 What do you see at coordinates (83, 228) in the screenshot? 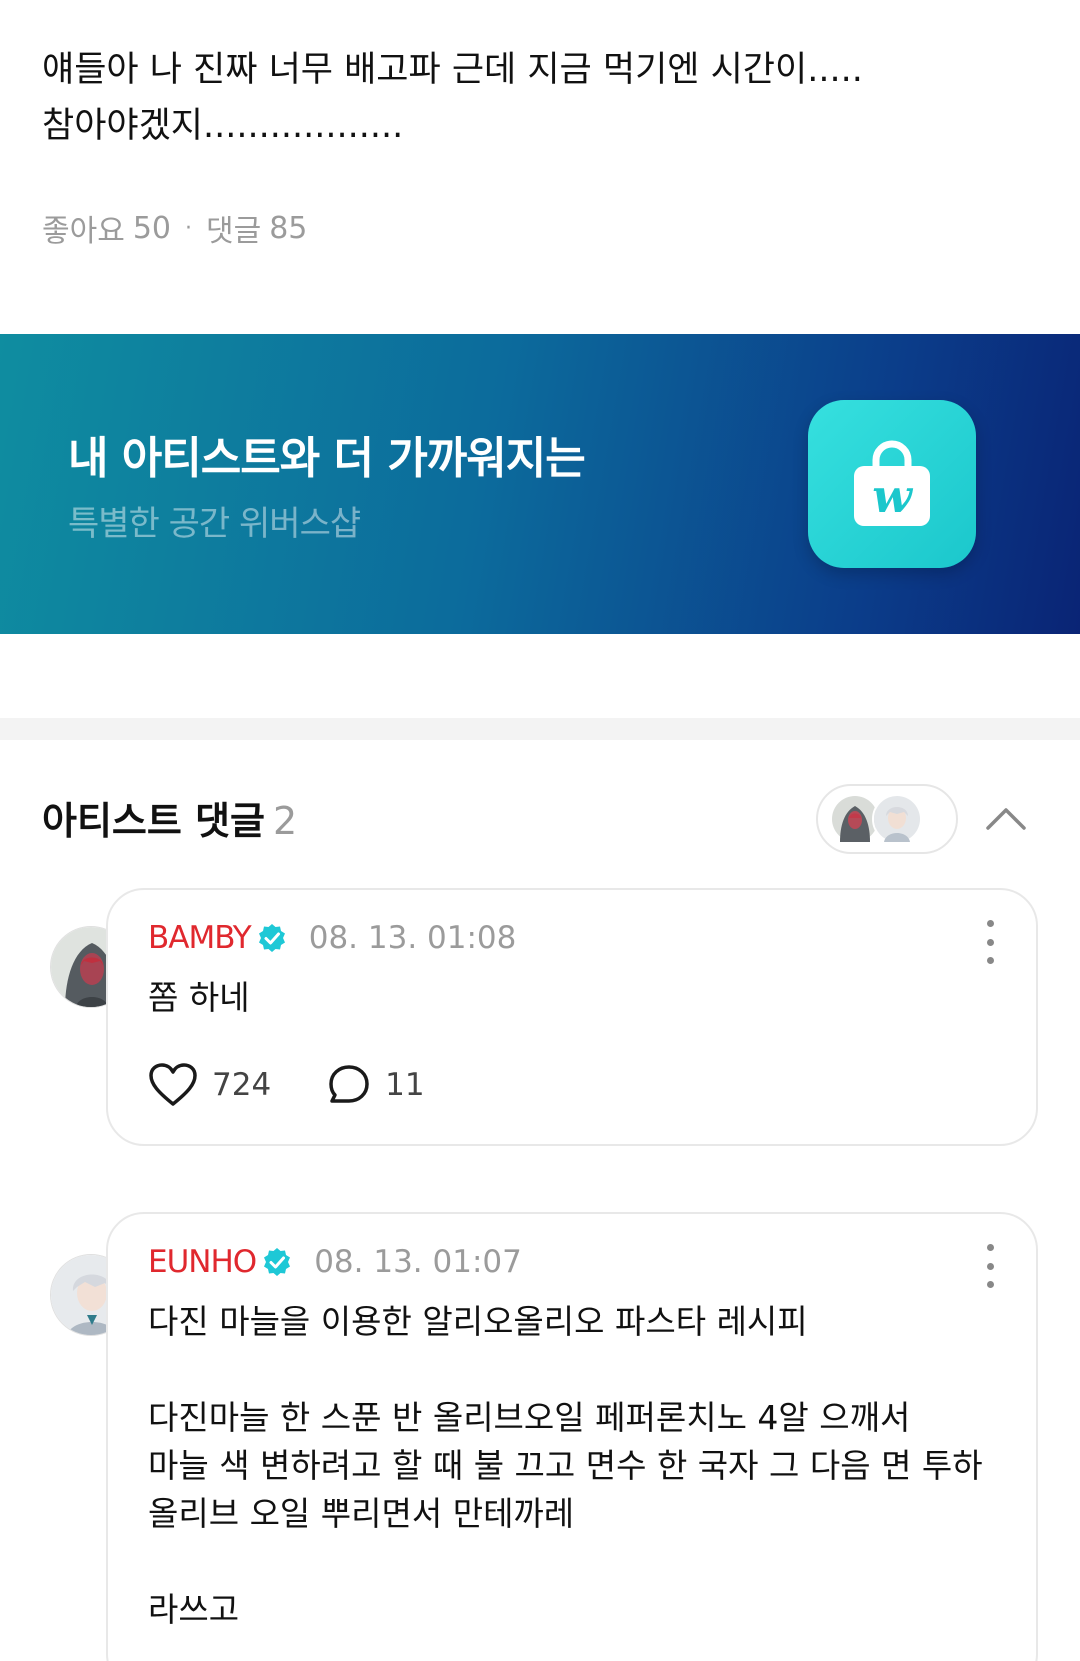
I see `likes-label: 좋아요` at bounding box center [83, 228].